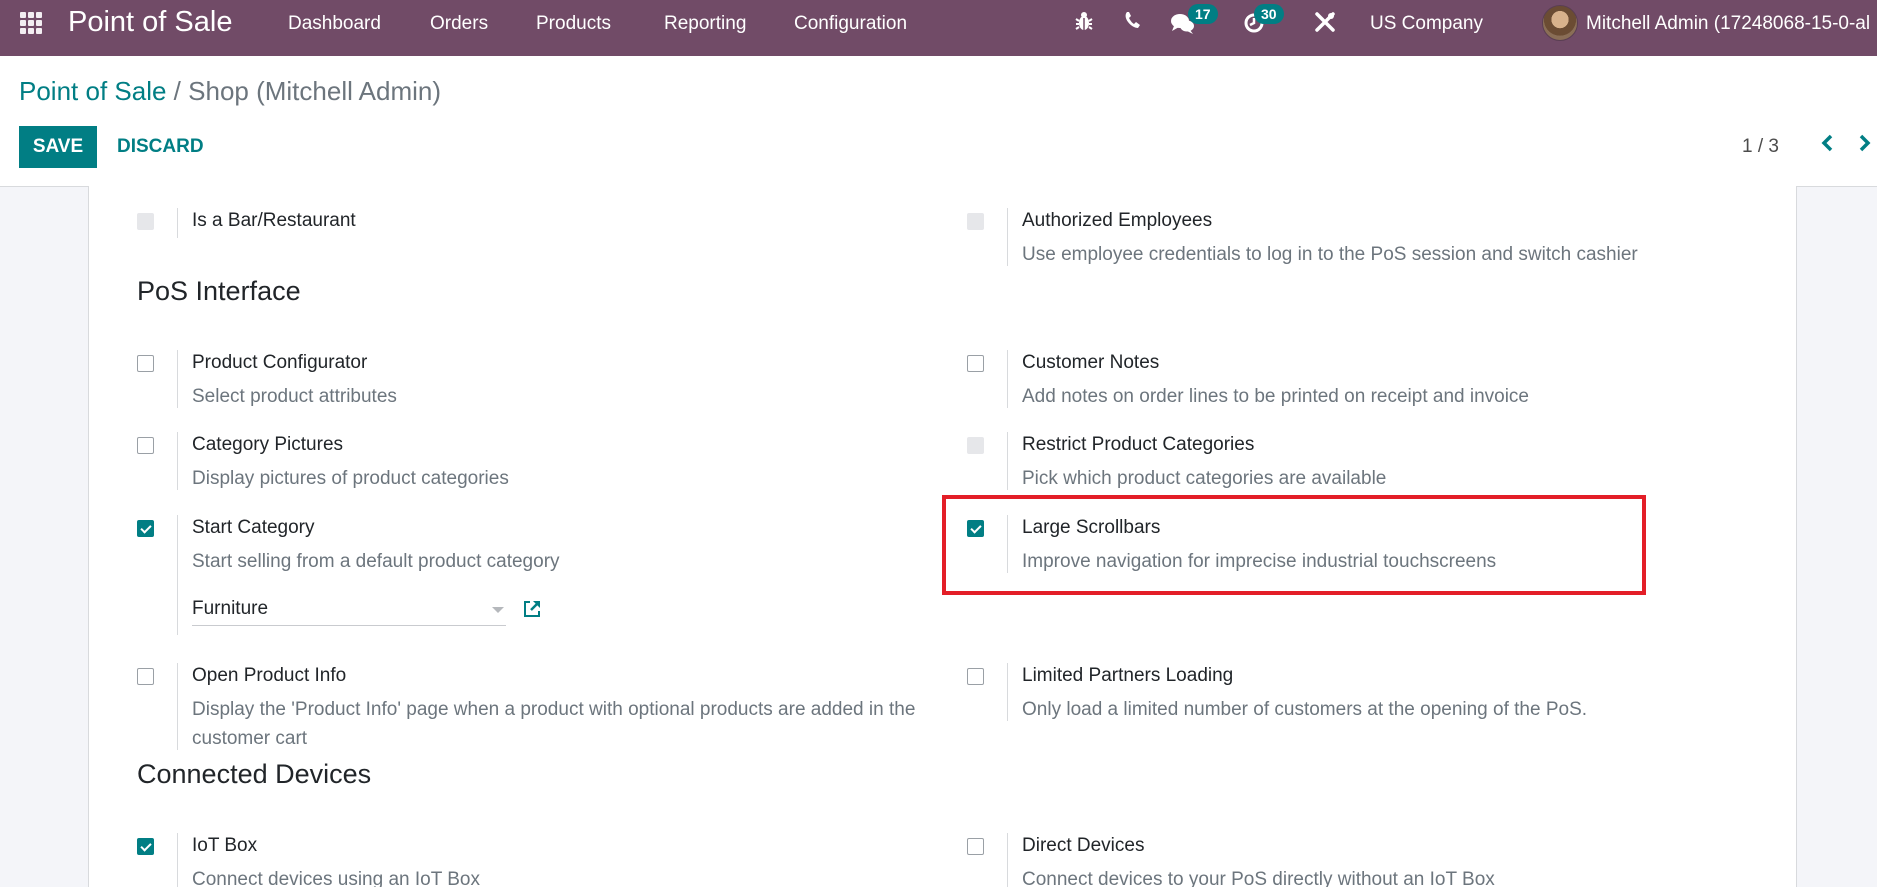  Describe the element at coordinates (1426, 24) in the screenshot. I see `company-switcher: US Company` at that location.